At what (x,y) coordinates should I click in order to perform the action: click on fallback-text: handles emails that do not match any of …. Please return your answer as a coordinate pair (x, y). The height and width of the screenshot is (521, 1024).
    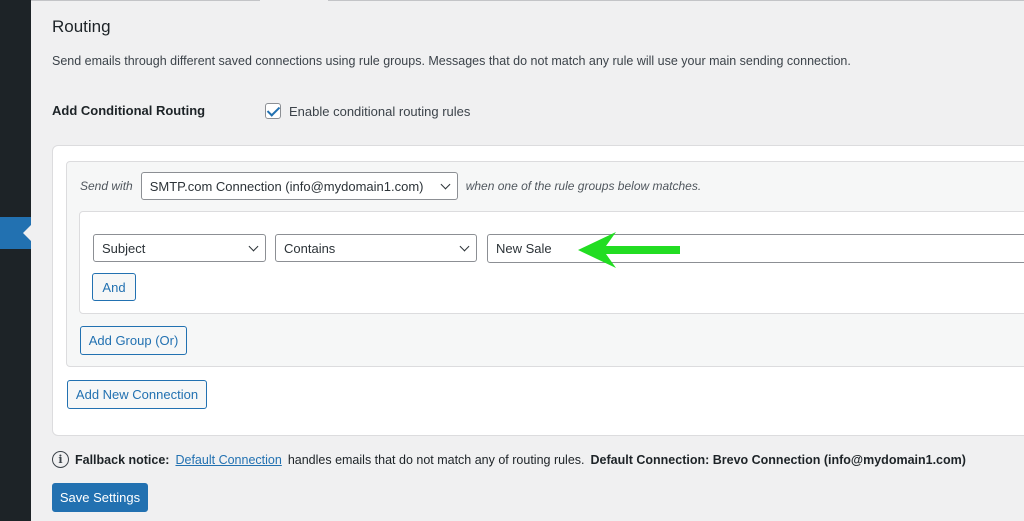
    Looking at the image, I should click on (436, 459).